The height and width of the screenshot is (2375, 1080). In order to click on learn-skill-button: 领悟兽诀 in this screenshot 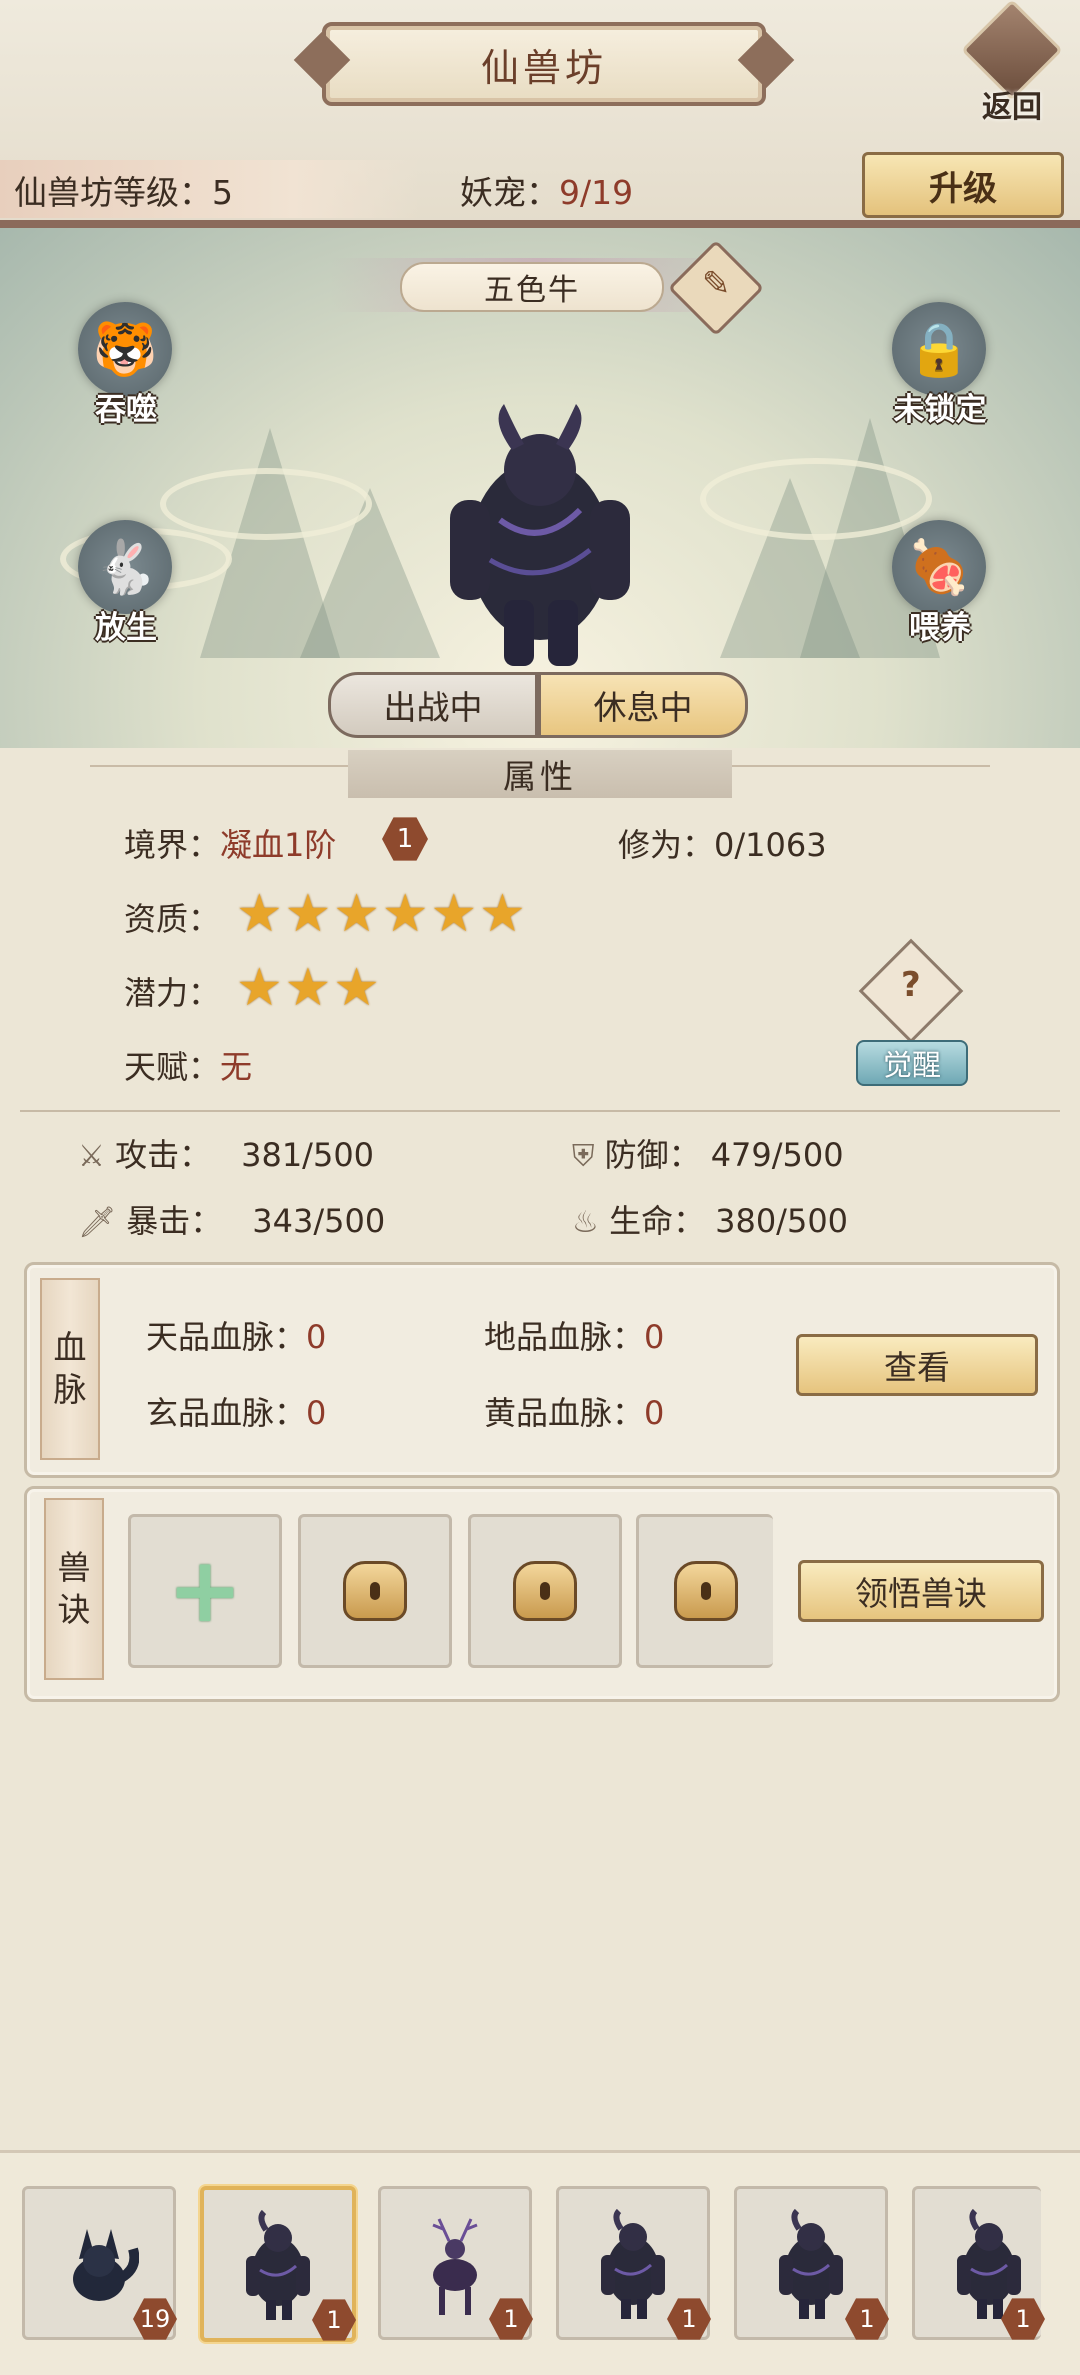, I will do `click(921, 1591)`.